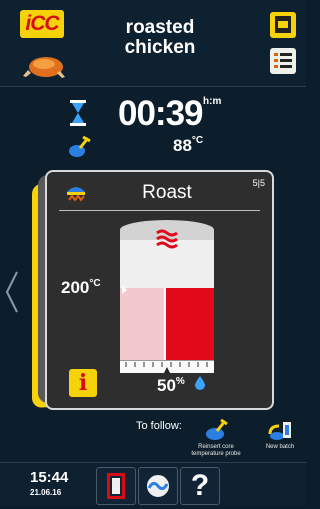 The width and height of the screenshot is (320, 509). Describe the element at coordinates (95, 283) in the screenshot. I see `set-temp-unit: °C` at that location.